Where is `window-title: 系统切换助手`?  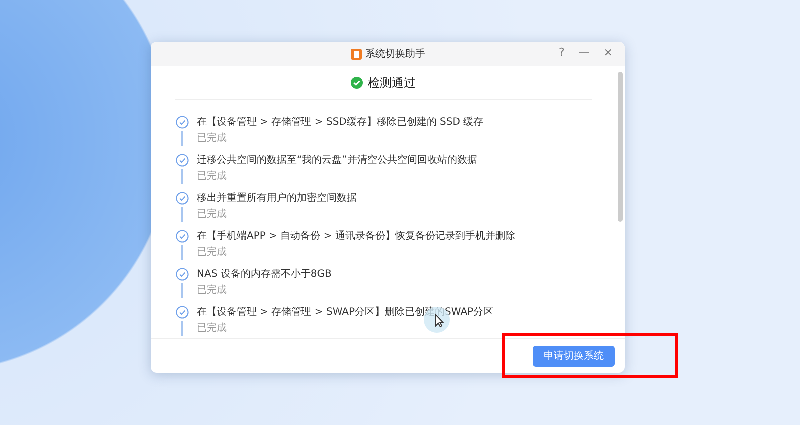
window-title: 系统切换助手 is located at coordinates (396, 55).